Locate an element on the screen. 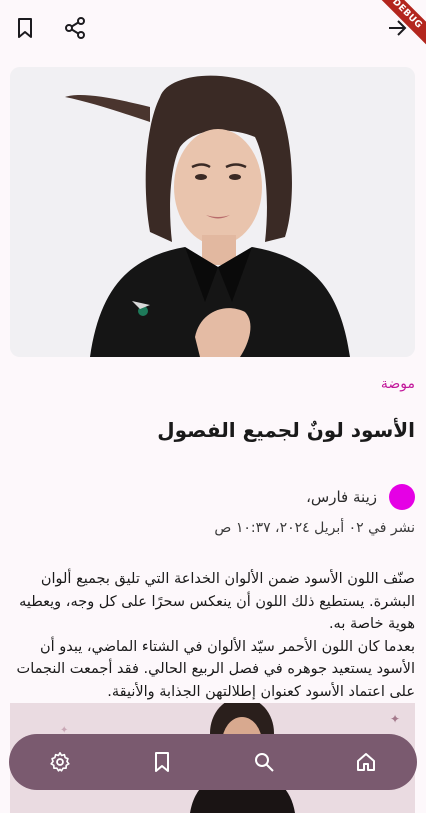  author-name: زينة فارس، is located at coordinates (341, 497).